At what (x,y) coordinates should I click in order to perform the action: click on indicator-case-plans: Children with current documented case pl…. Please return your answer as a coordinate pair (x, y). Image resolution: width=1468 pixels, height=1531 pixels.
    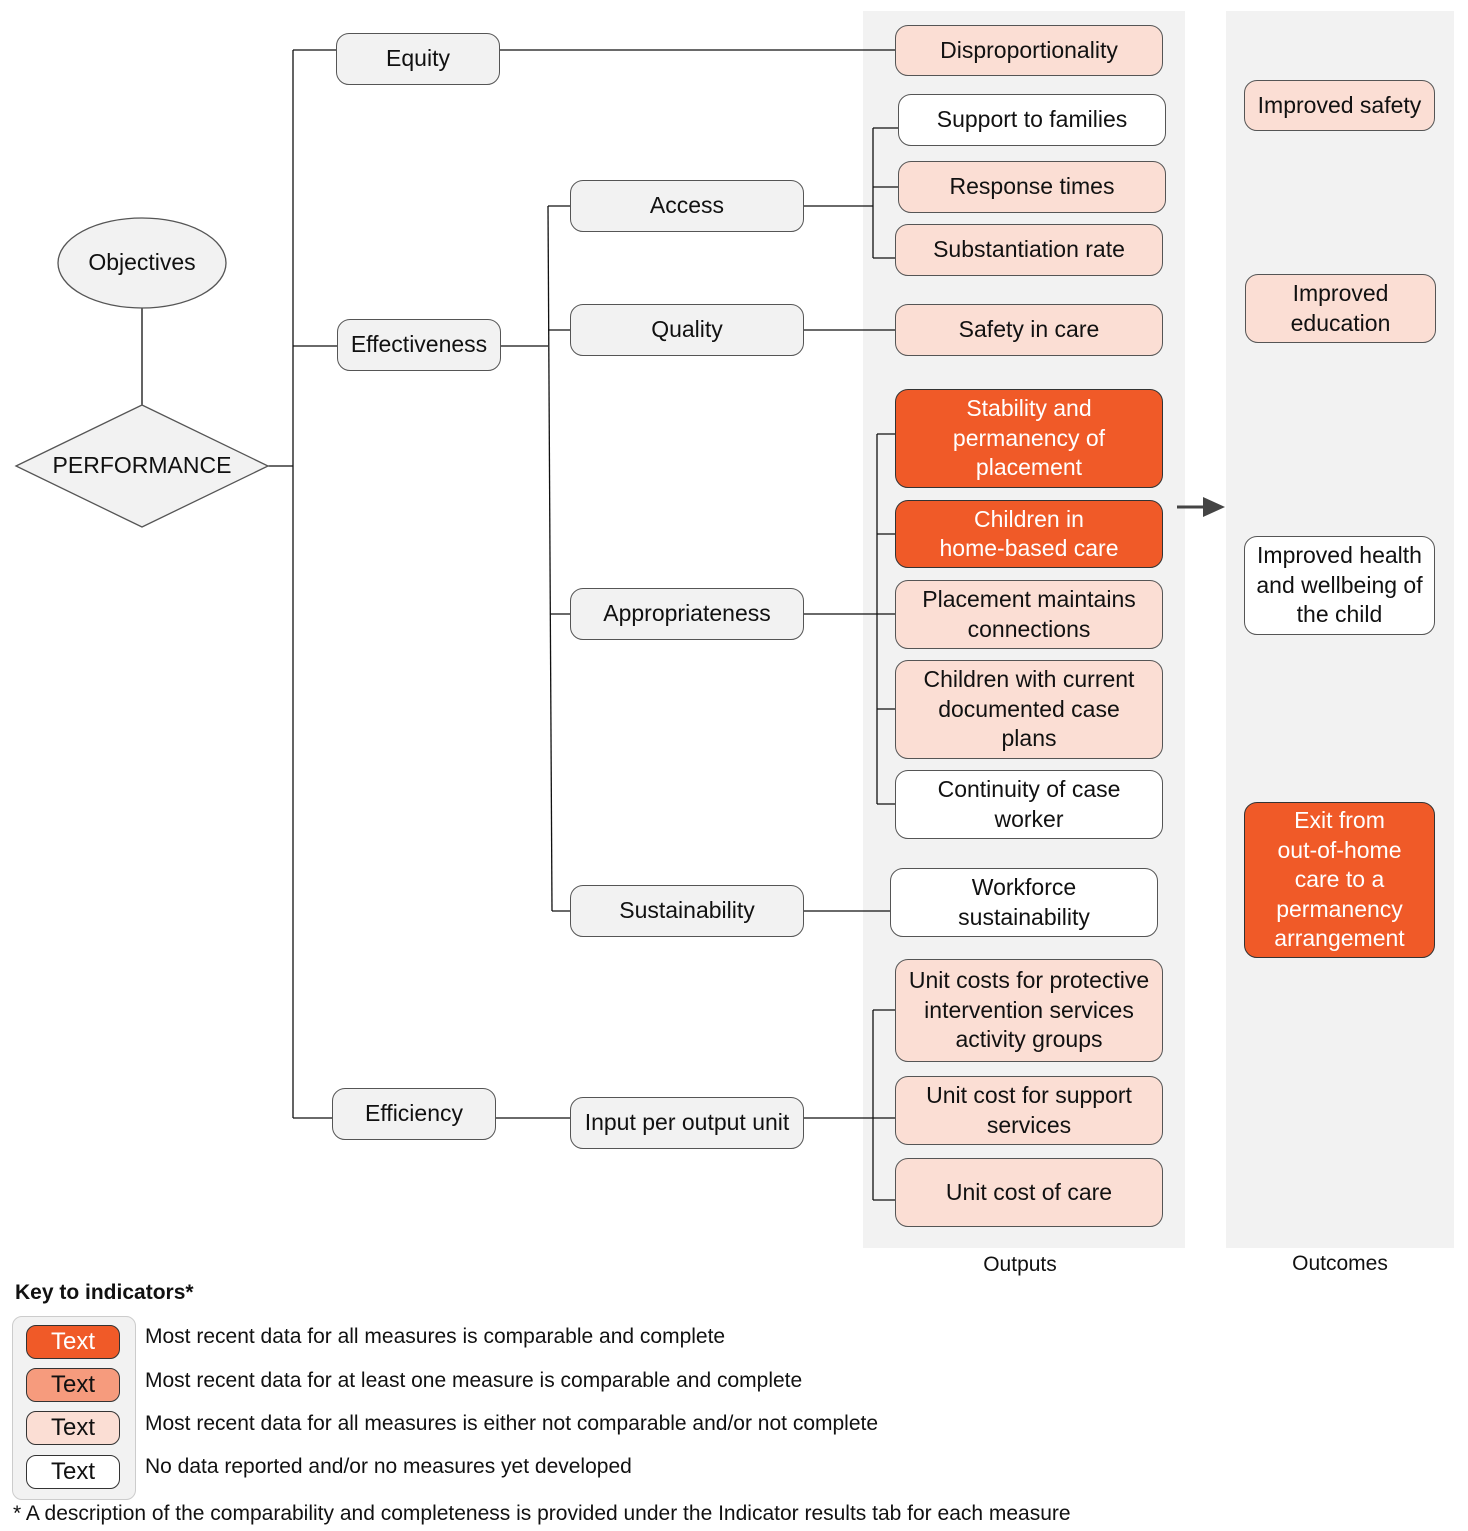
    Looking at the image, I should click on (1029, 709).